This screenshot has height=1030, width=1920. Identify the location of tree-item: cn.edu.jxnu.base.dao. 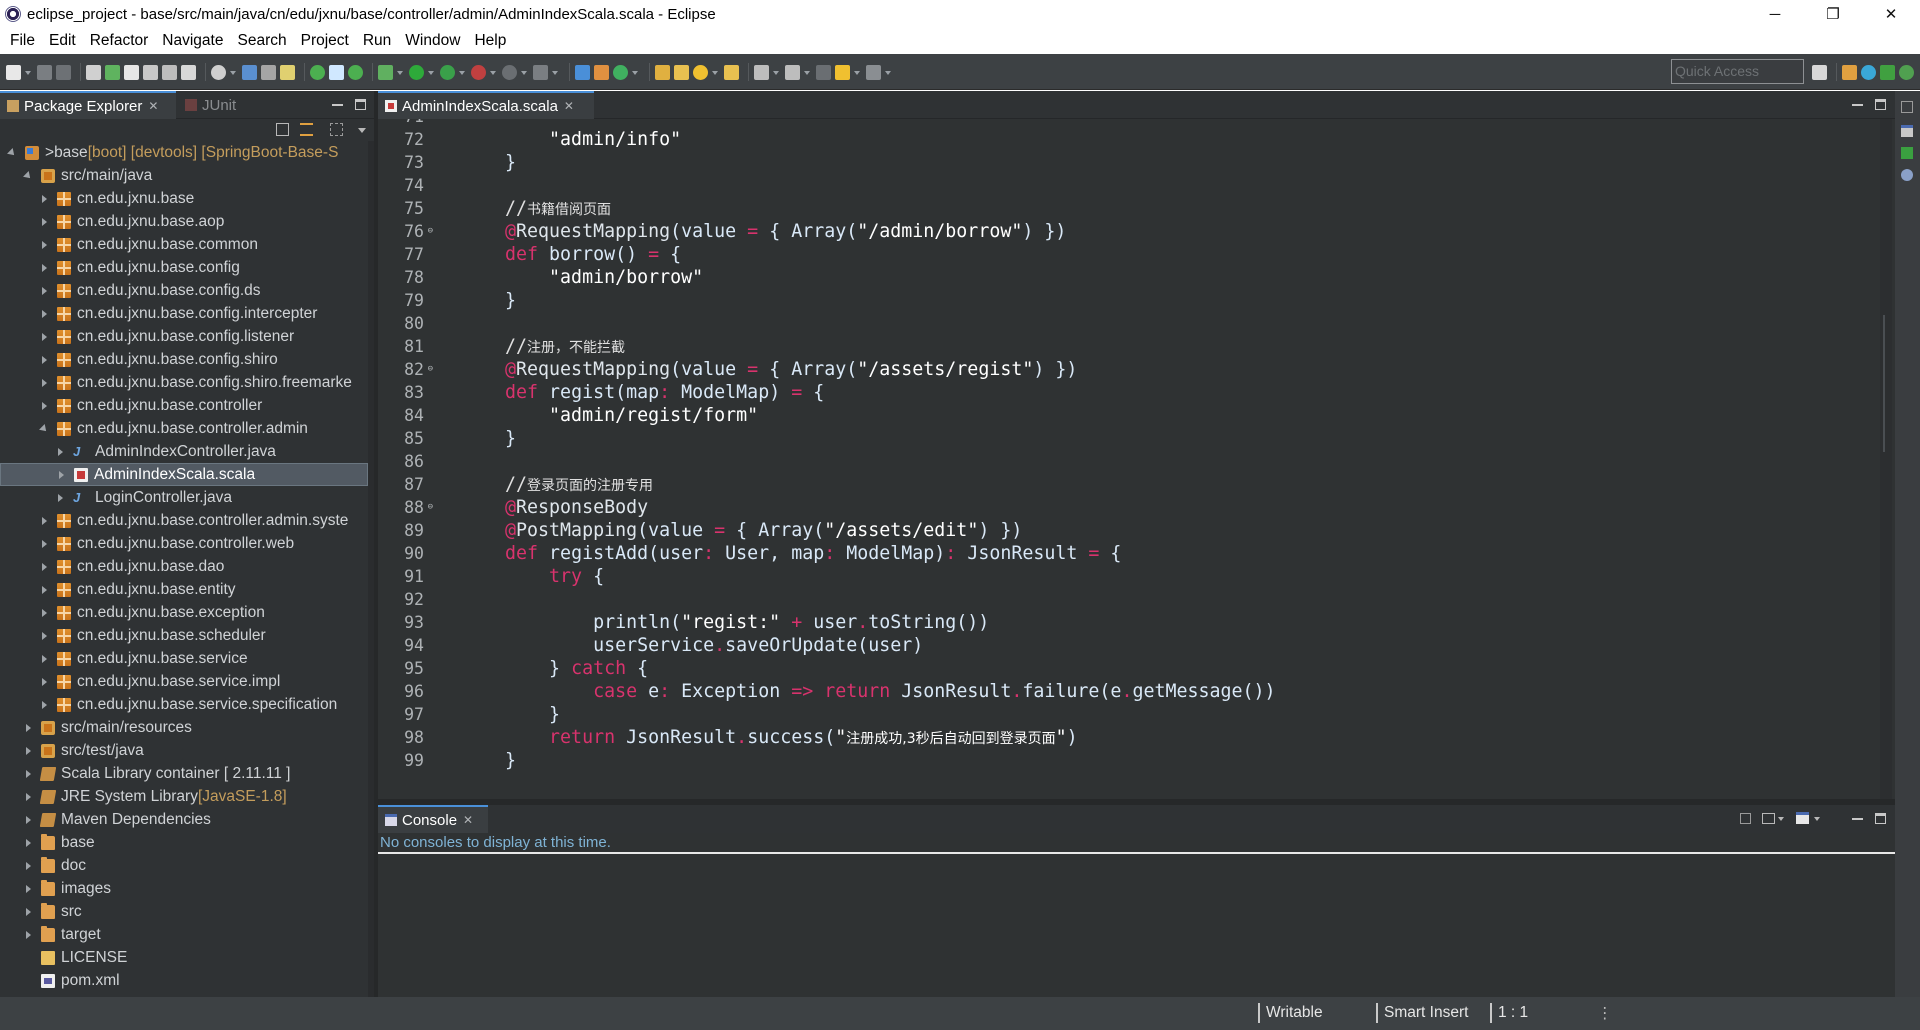
(184, 566).